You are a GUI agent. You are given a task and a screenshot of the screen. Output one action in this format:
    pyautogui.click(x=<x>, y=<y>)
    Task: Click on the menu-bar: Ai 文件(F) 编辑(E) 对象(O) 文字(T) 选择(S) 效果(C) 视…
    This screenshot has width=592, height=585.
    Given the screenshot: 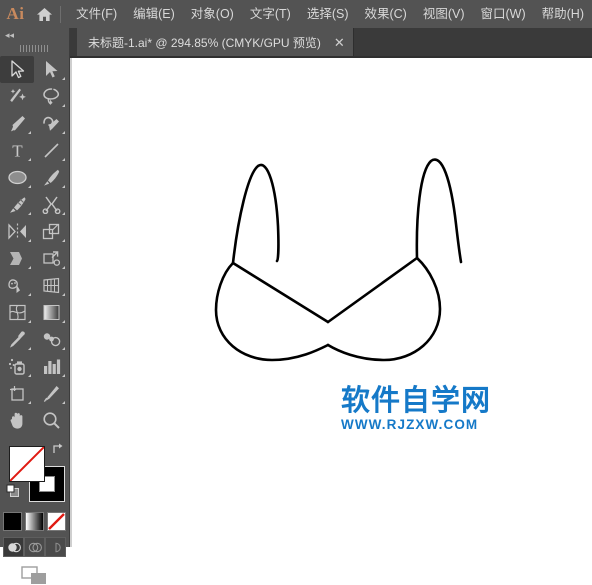 What is the action you would take?
    pyautogui.click(x=296, y=14)
    